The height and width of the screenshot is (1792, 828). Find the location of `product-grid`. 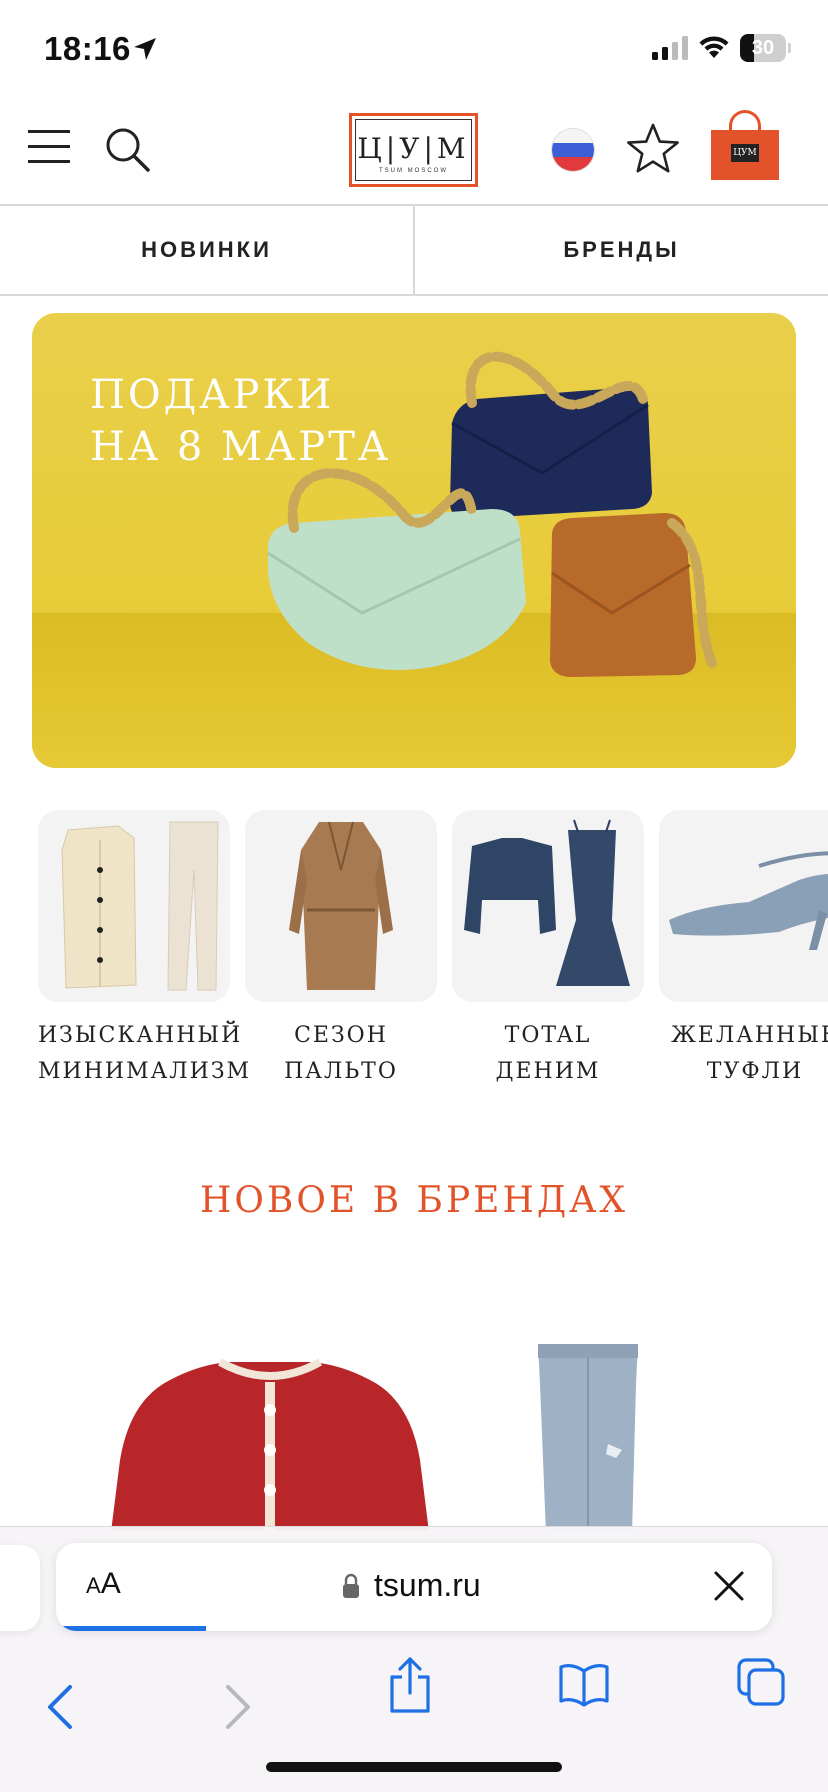

product-grid is located at coordinates (414, 1415).